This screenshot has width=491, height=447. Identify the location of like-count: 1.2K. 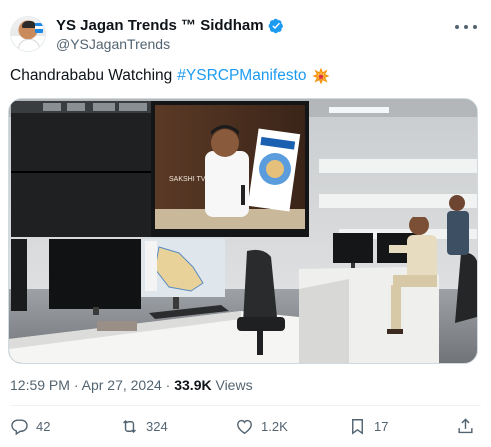
(274, 426).